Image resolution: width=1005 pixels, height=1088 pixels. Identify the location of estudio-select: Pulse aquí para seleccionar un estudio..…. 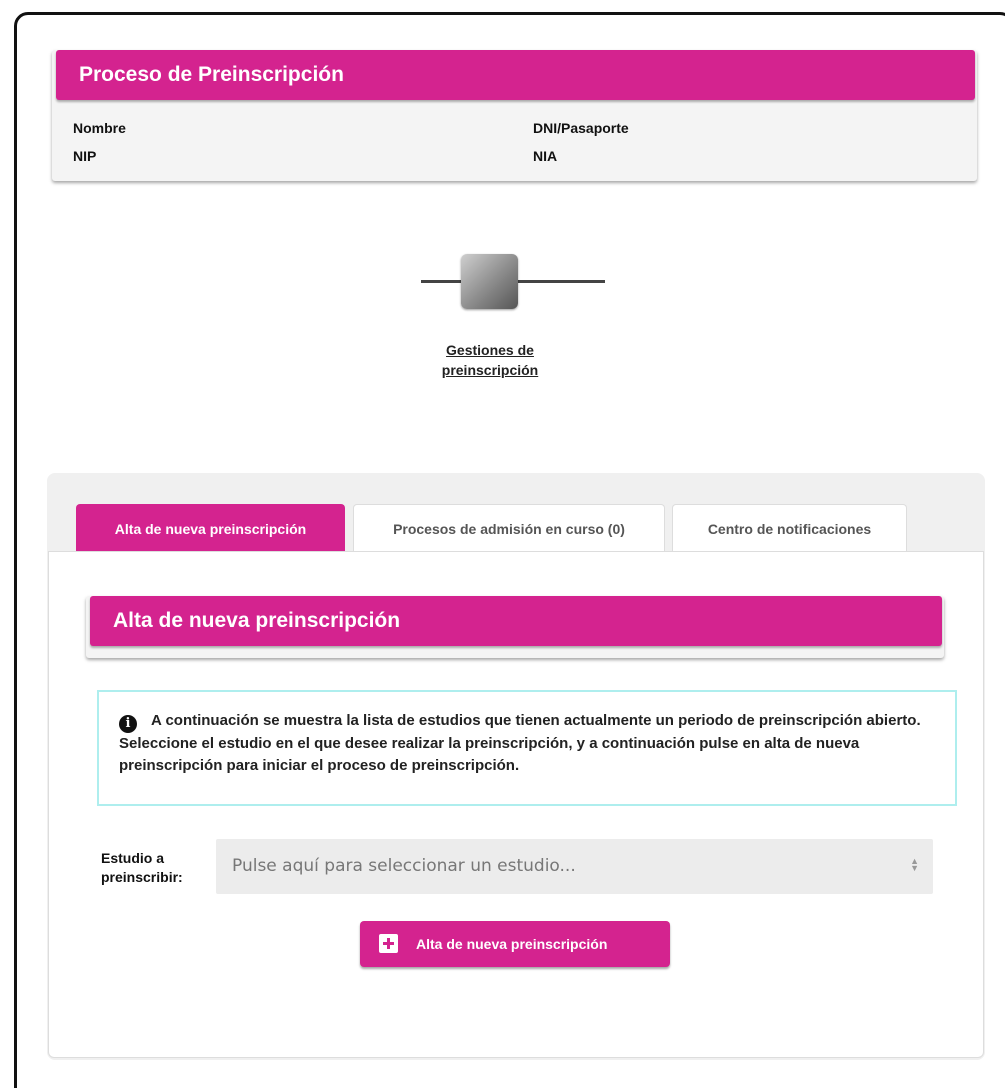
(574, 866).